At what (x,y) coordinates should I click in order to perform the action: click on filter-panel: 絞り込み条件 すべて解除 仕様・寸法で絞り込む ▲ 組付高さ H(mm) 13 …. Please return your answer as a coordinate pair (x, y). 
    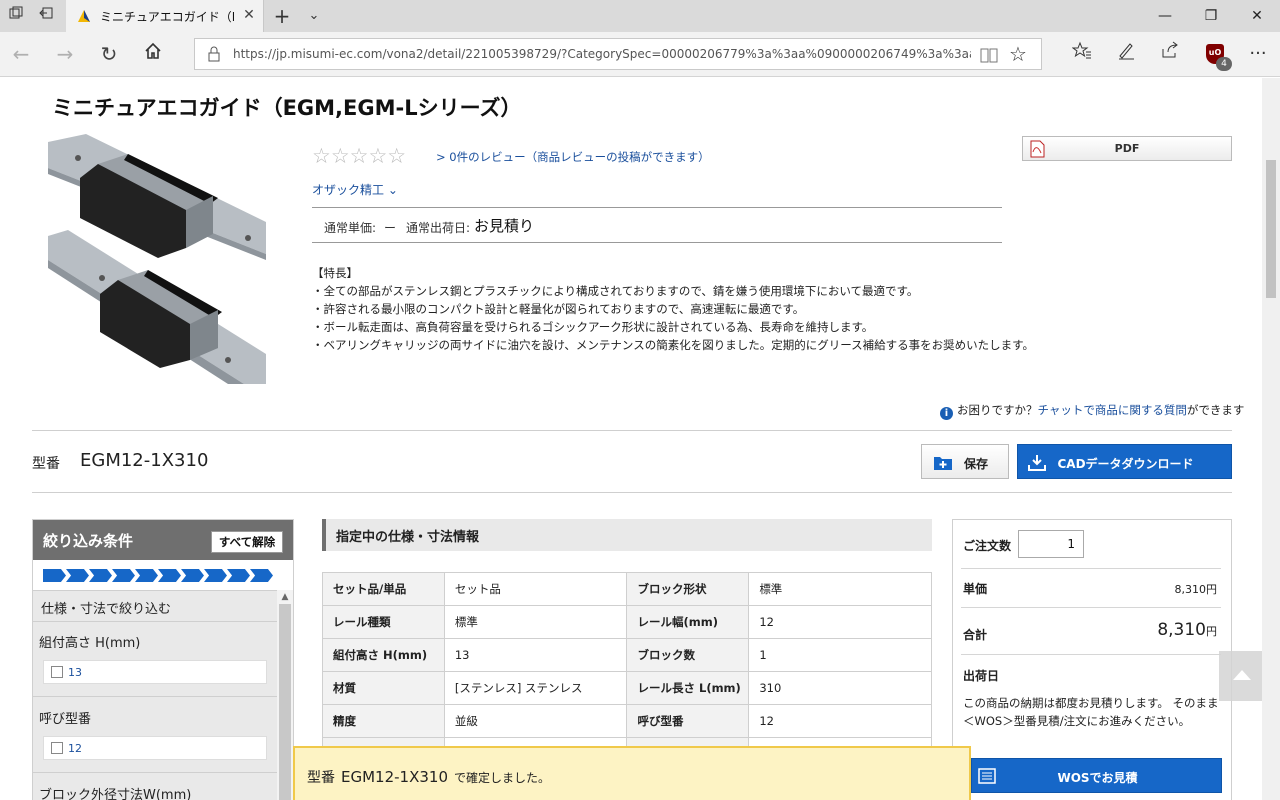
    Looking at the image, I should click on (163, 659).